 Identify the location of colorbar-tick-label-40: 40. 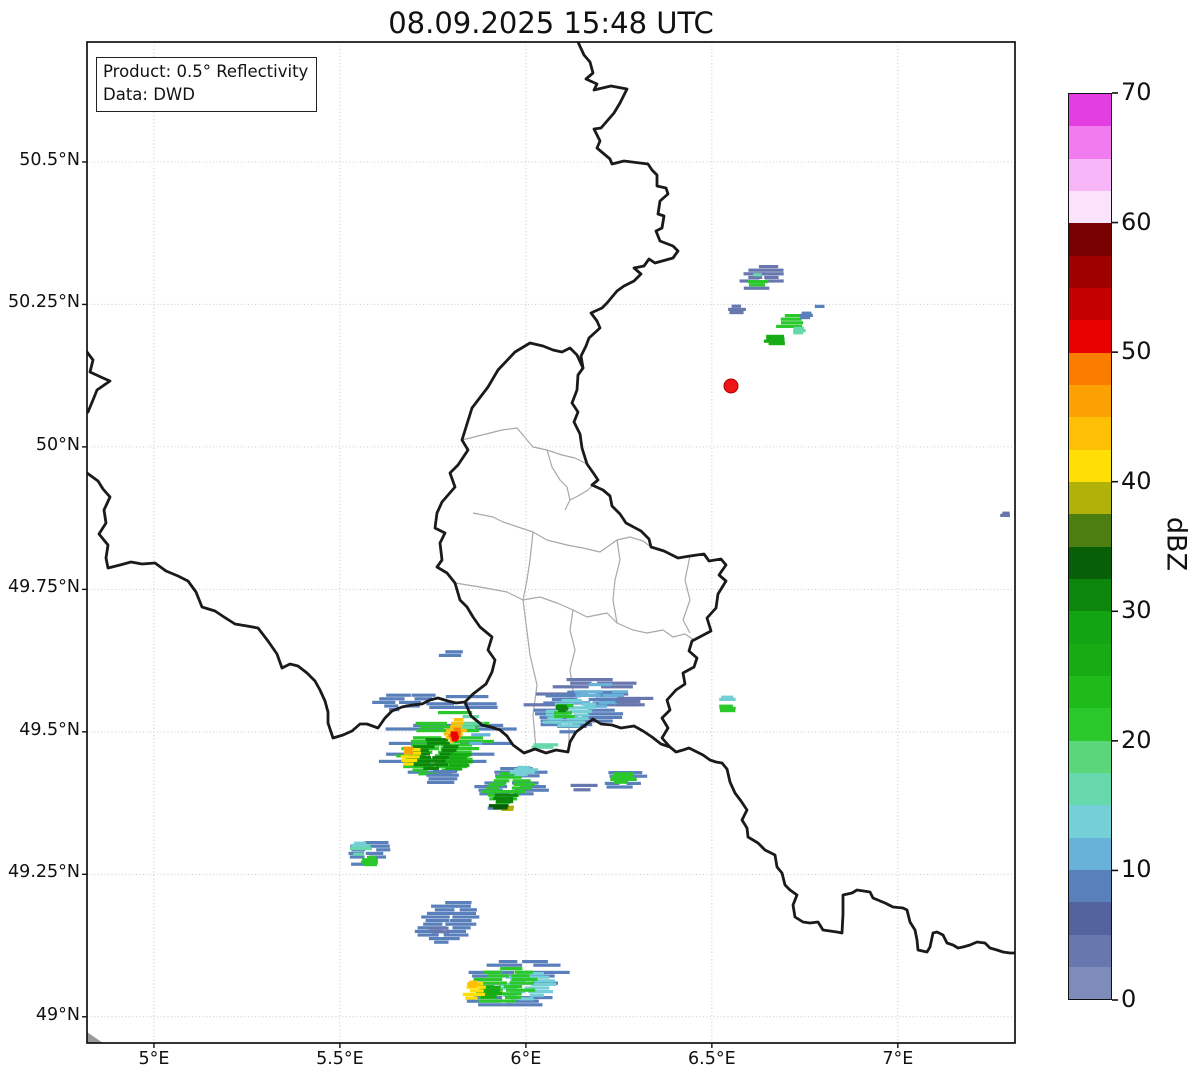
(1136, 480).